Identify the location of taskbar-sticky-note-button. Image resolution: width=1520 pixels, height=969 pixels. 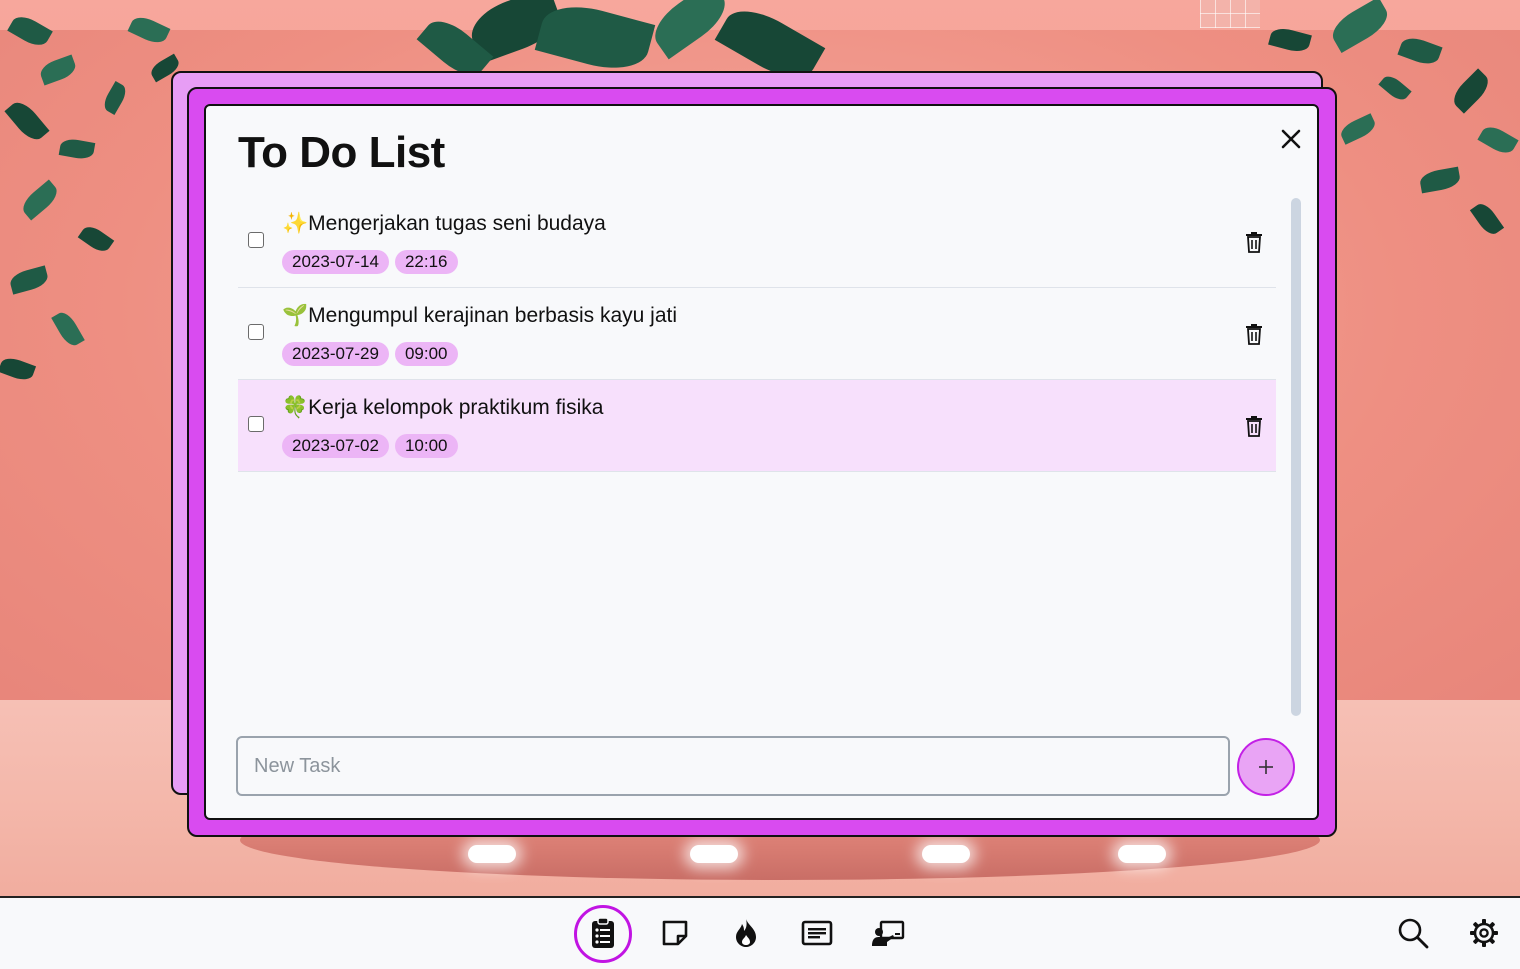
(675, 933).